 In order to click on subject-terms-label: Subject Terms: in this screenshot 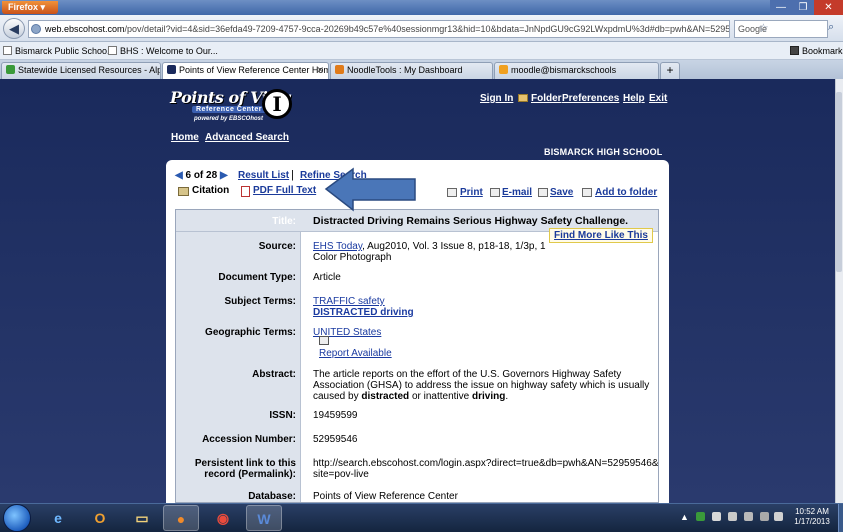, I will do `click(260, 301)`.